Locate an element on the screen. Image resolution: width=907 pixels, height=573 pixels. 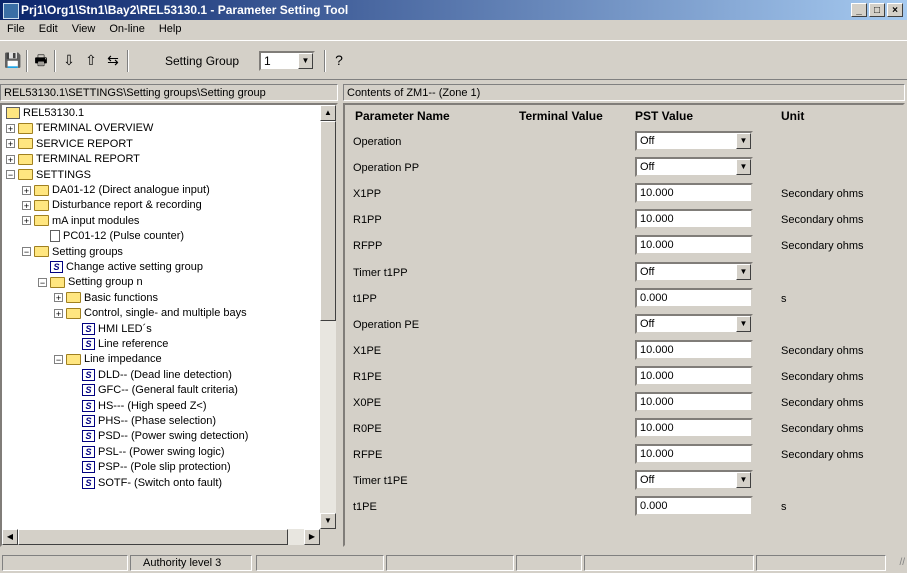
tree-item: REL53130.1 is located at coordinates (45, 113).